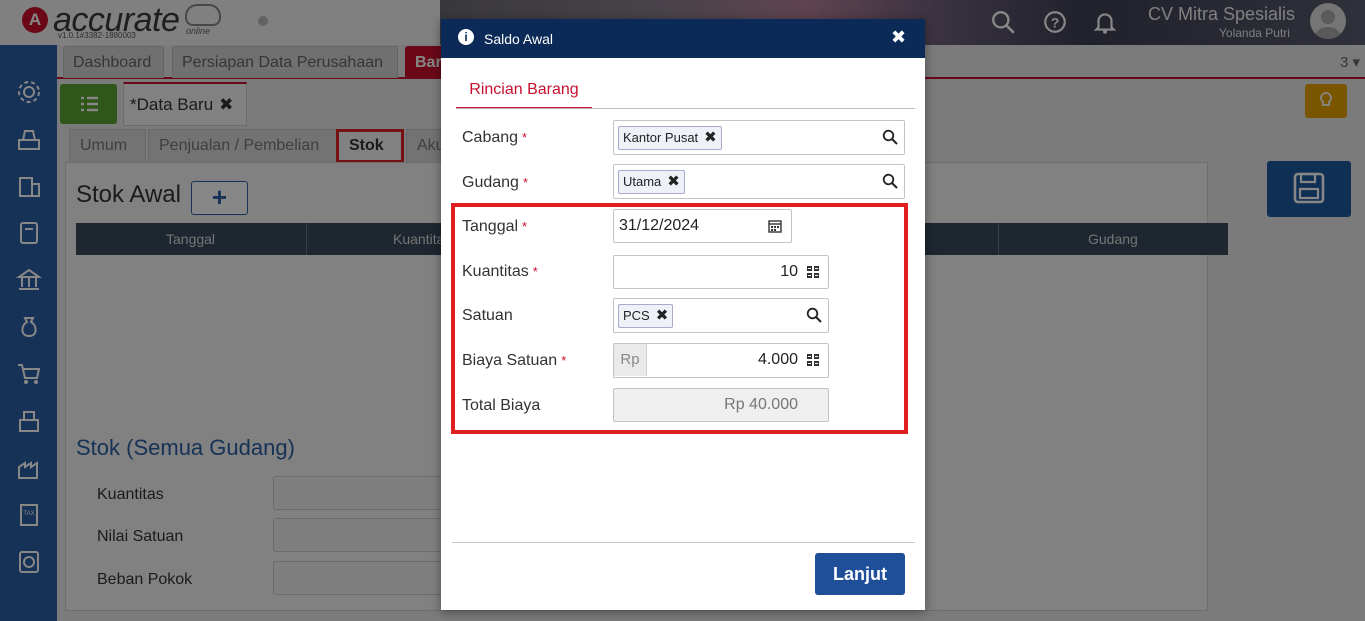 This screenshot has width=1365, height=621. I want to click on tanggal-field: 31/12/2024, so click(702, 226).